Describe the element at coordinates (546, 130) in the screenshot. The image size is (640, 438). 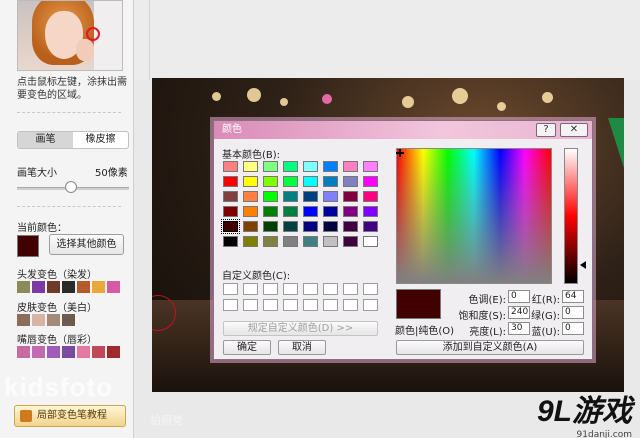
I see `help-button: ?` at that location.